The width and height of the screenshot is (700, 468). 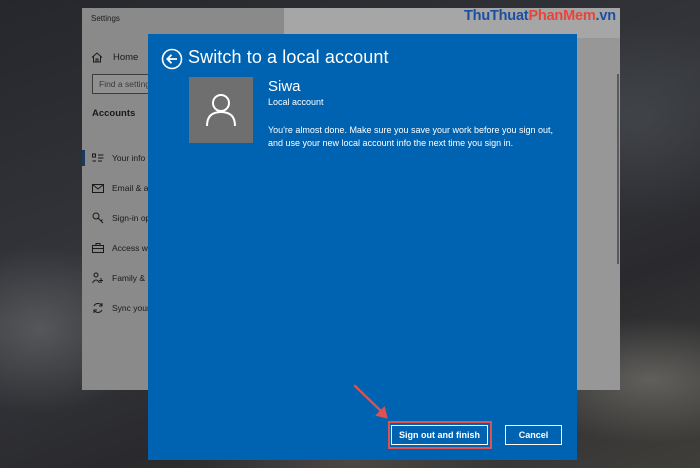 I want to click on window-title: Settings, so click(x=105, y=18).